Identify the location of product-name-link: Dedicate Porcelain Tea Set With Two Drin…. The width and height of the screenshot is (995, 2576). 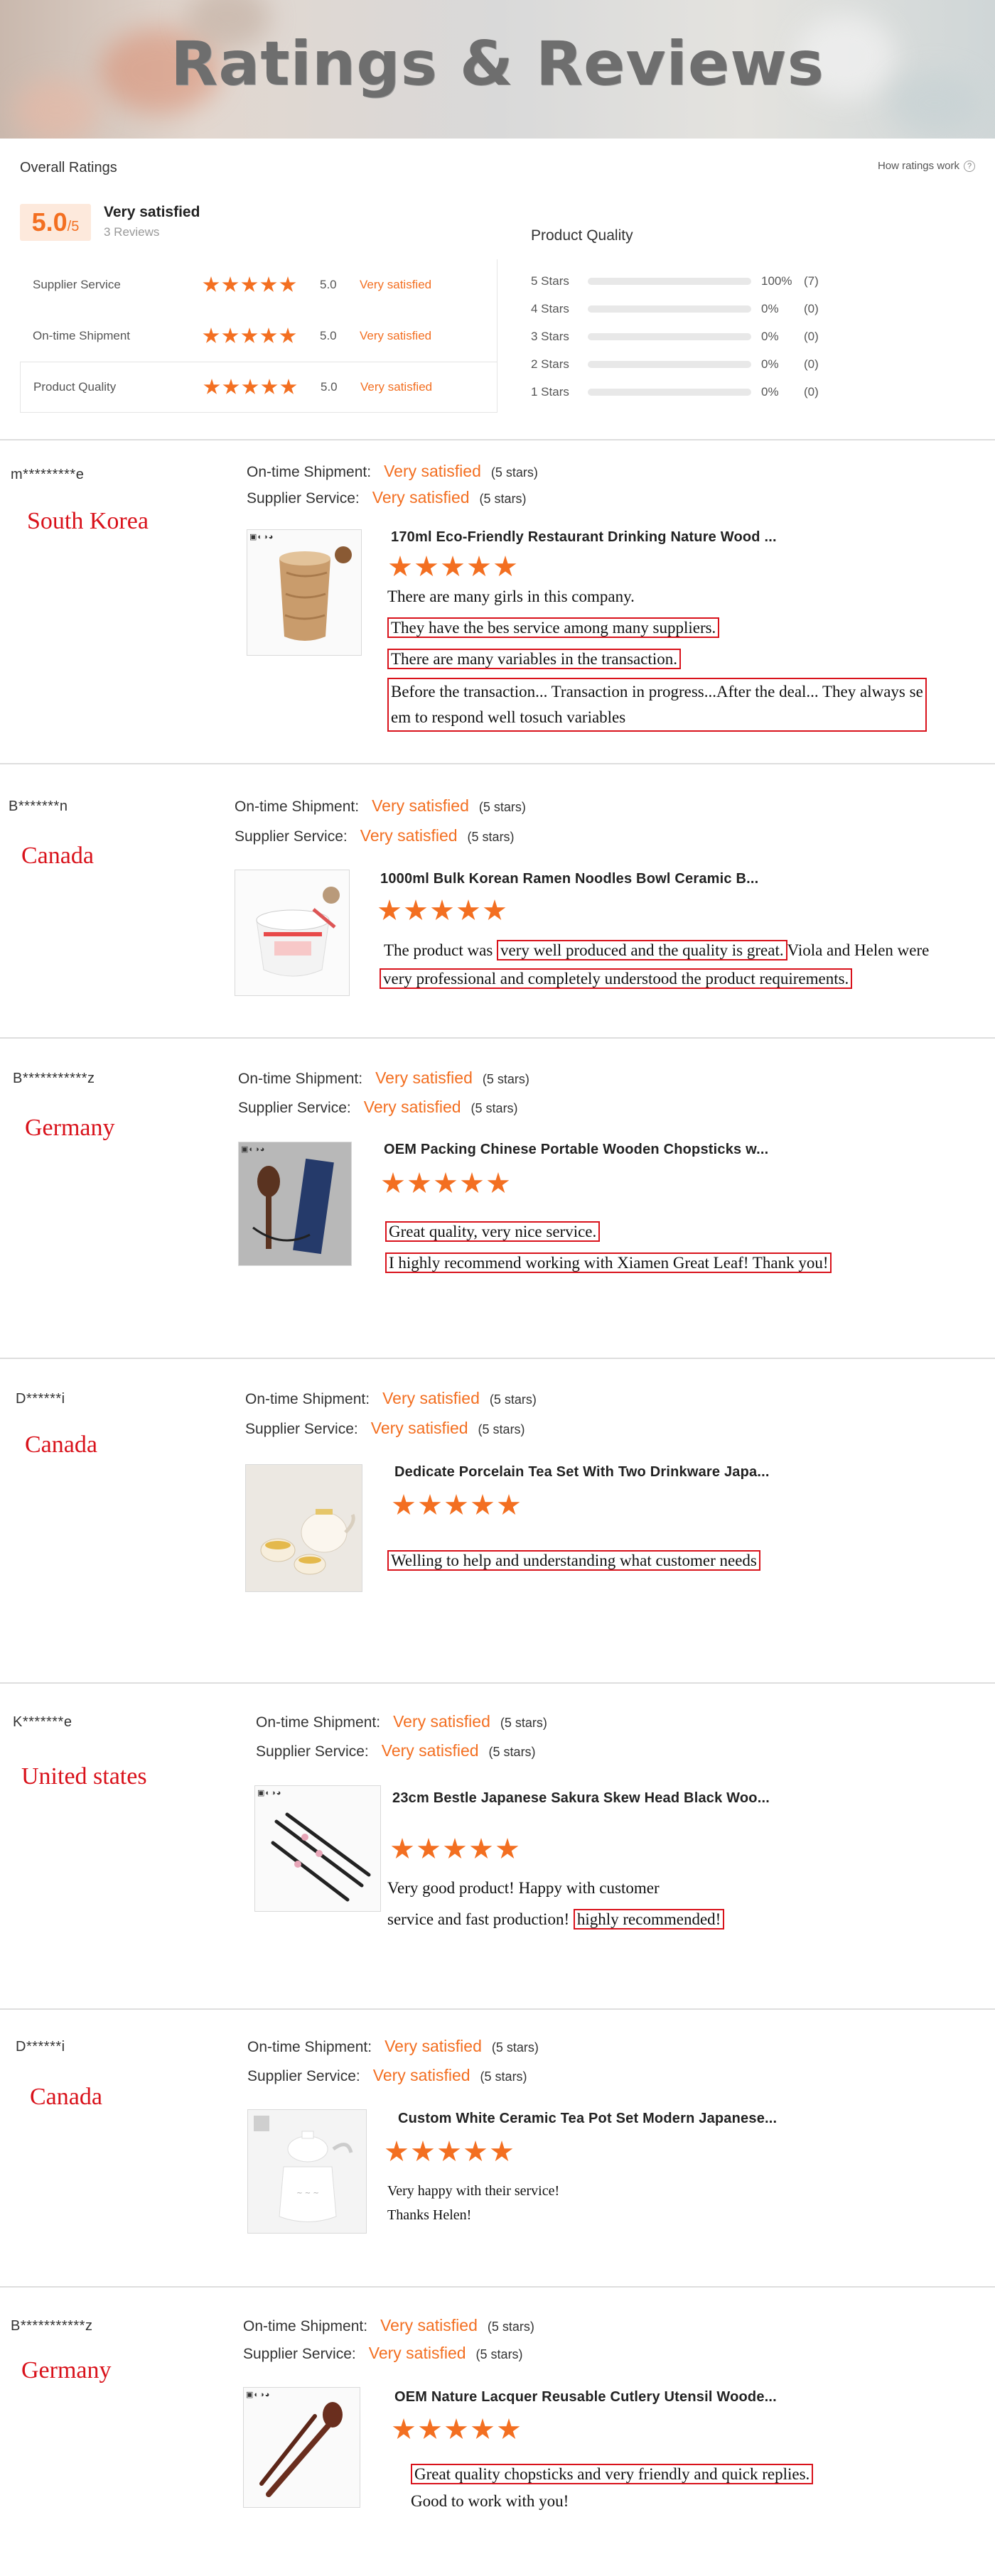
(582, 1472).